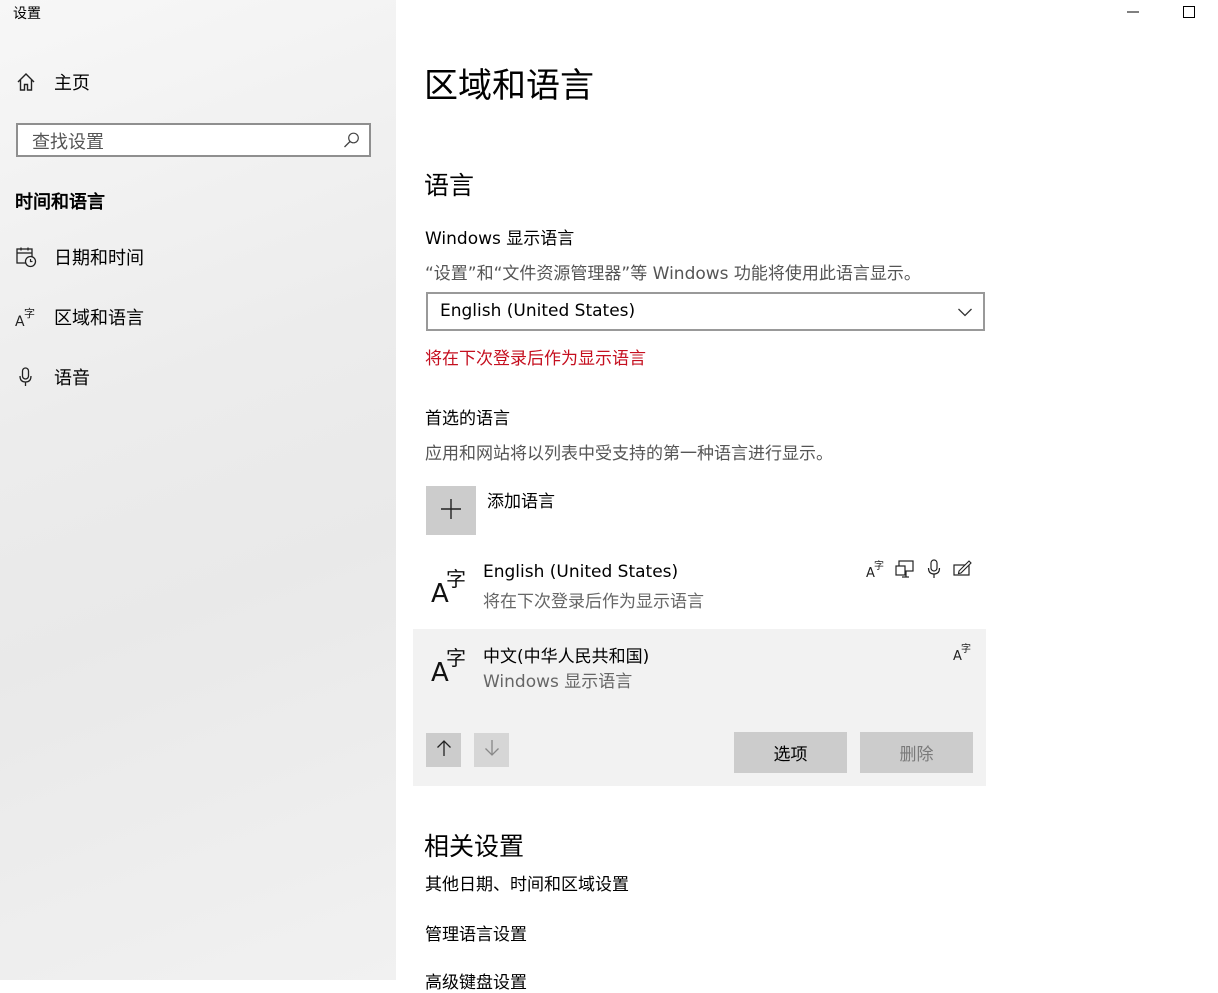 This screenshot has width=1218, height=993. Describe the element at coordinates (467, 419) in the screenshot. I see `preferred-languages-label: 首选的语言` at that location.